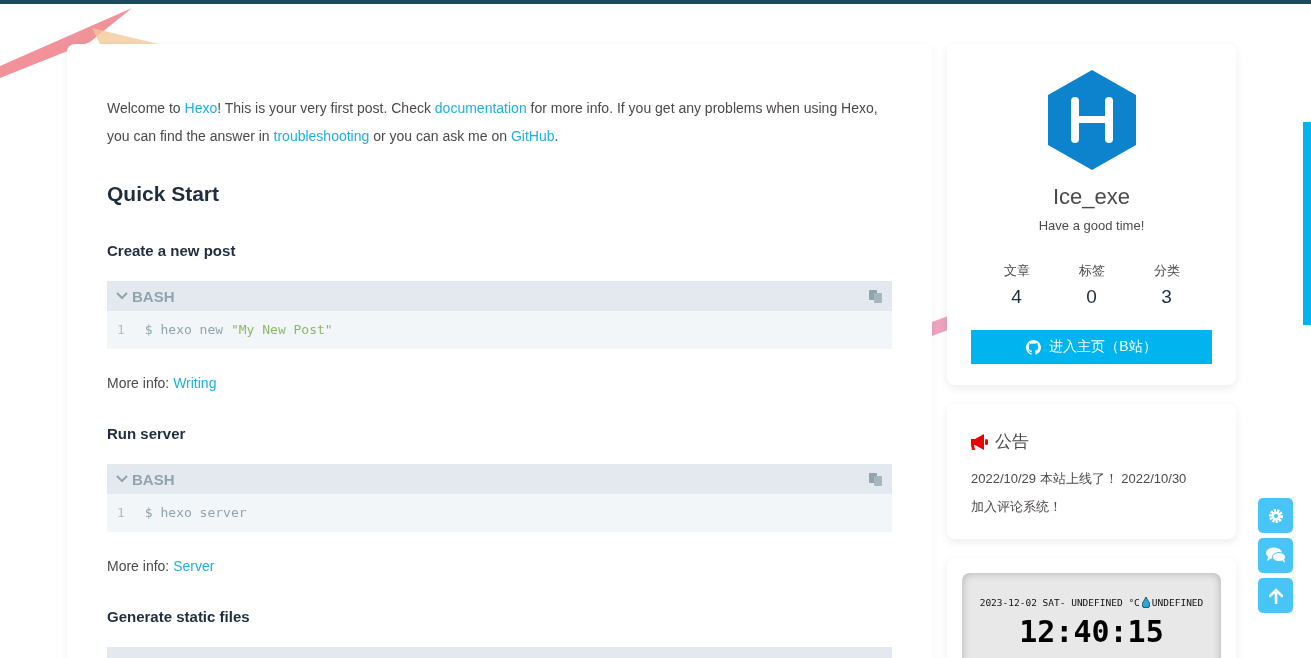 This screenshot has height=658, width=1311. I want to click on author-motto: Have a good time!, so click(1091, 225).